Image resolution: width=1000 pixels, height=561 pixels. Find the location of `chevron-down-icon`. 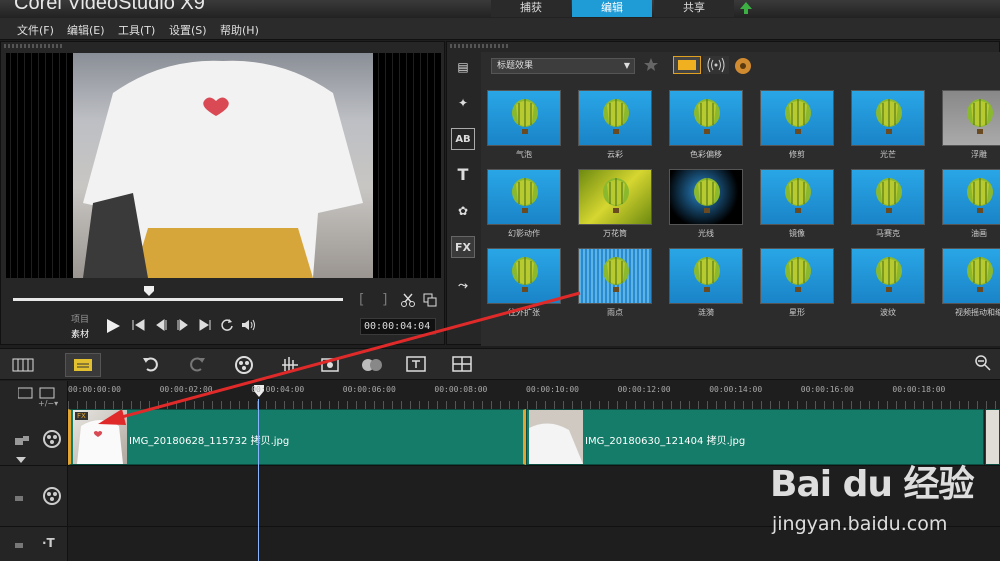

chevron-down-icon is located at coordinates (21, 460).